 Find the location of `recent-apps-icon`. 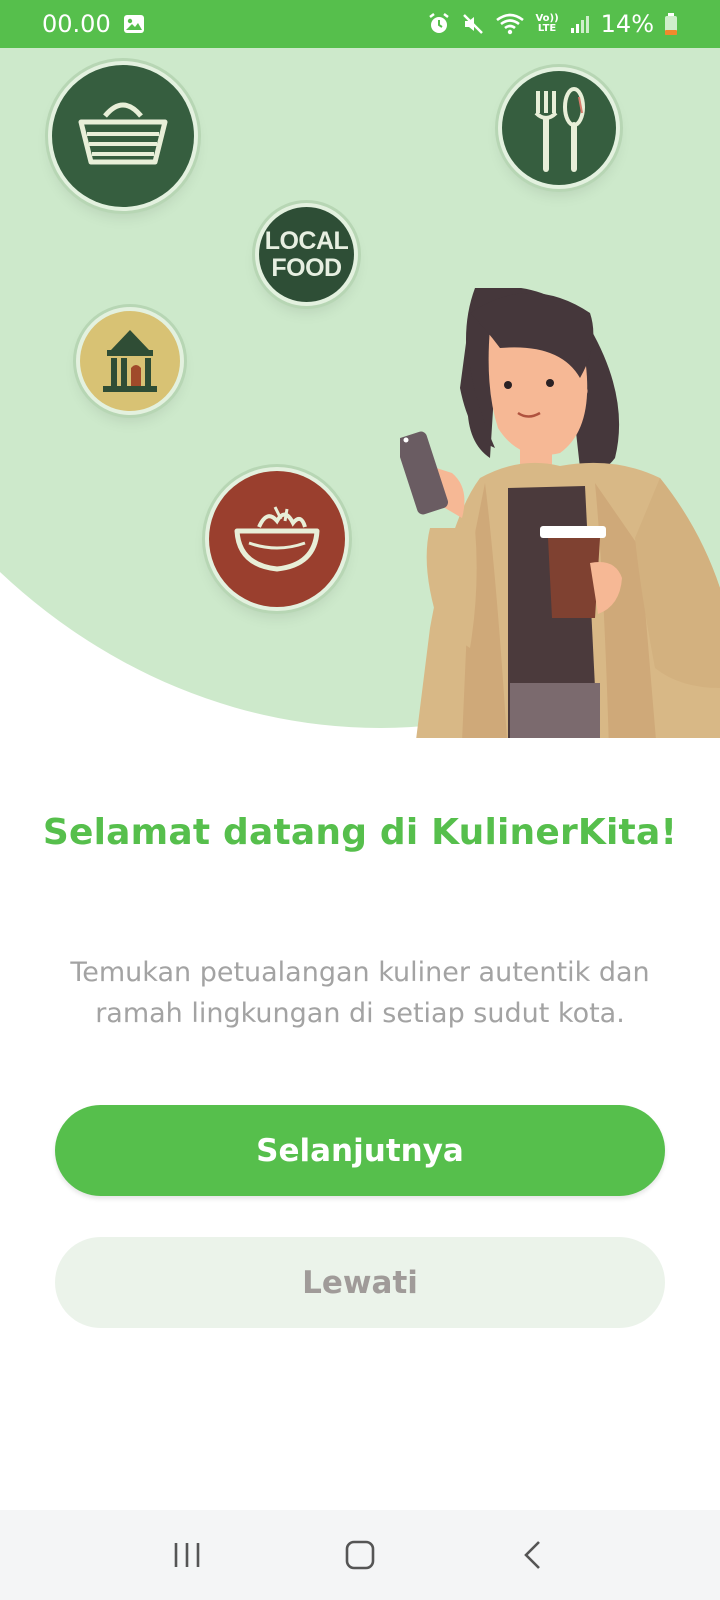

recent-apps-icon is located at coordinates (187, 1555).